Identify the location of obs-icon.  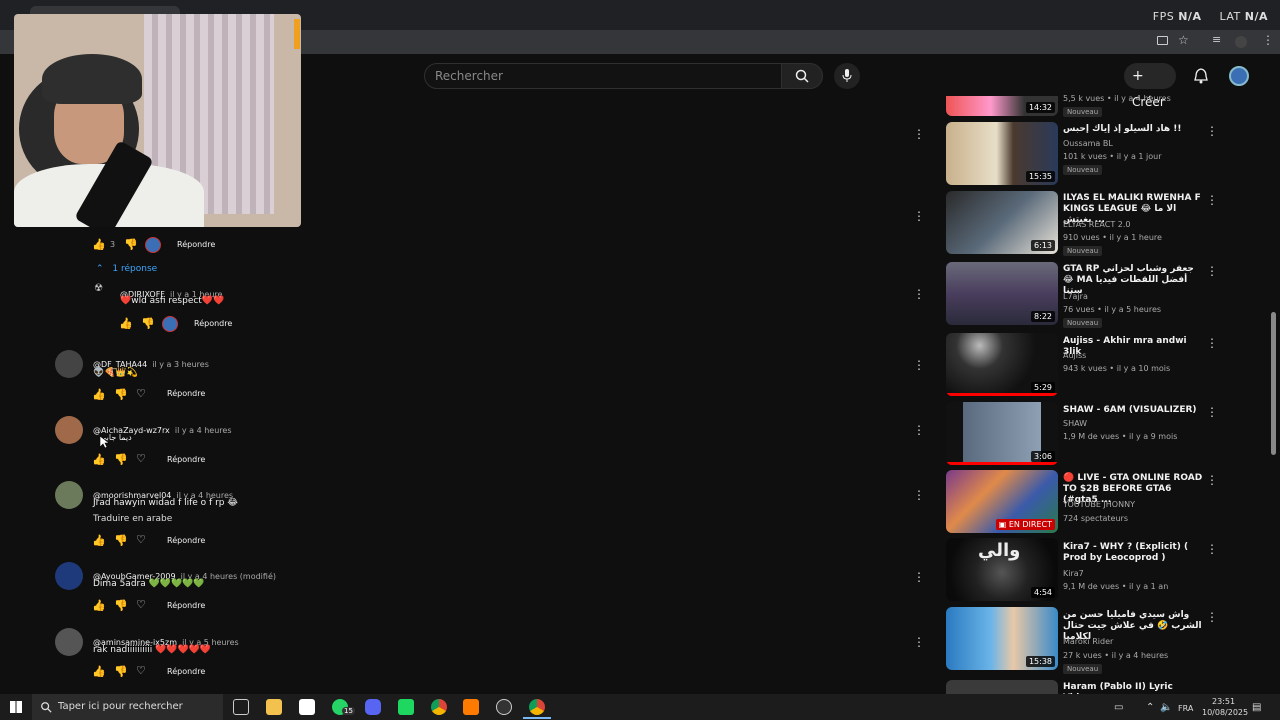
(504, 707).